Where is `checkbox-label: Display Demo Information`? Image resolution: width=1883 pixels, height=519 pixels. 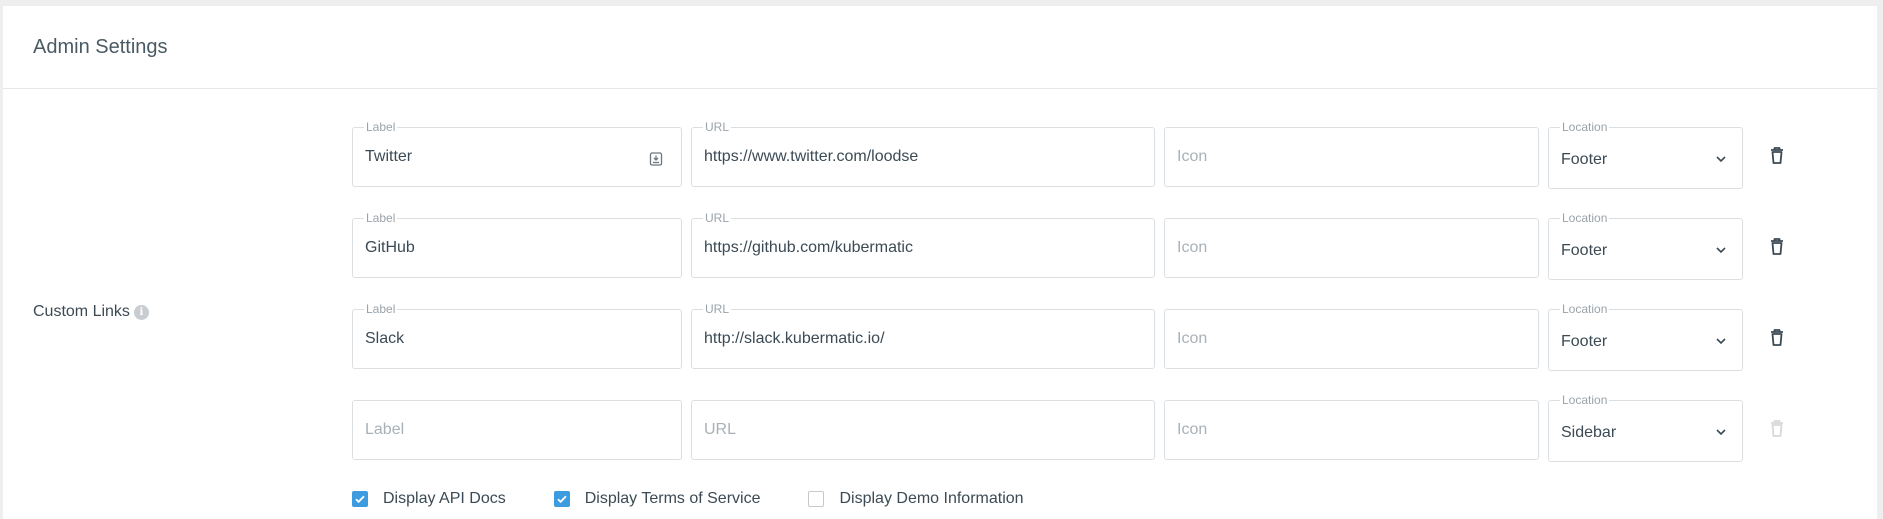 checkbox-label: Display Demo Information is located at coordinates (931, 498).